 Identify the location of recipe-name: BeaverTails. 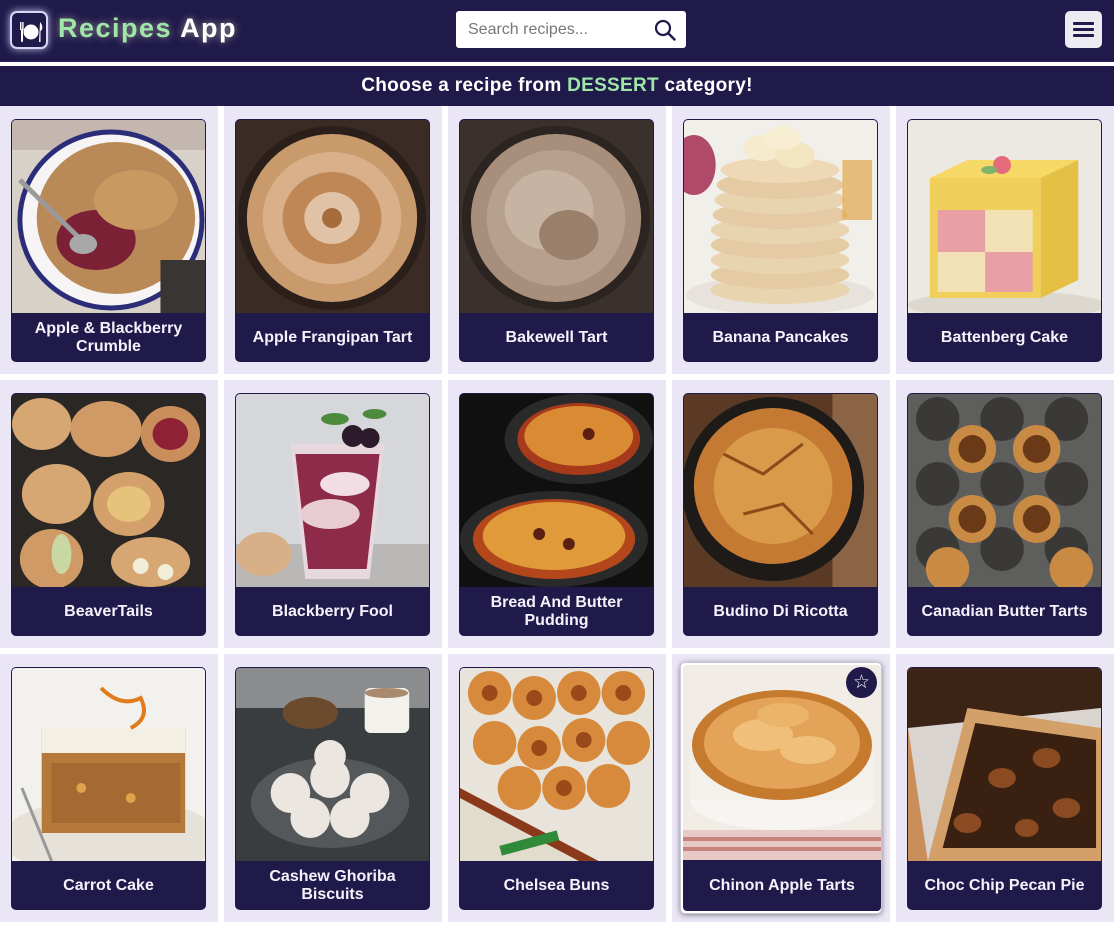
(108, 611).